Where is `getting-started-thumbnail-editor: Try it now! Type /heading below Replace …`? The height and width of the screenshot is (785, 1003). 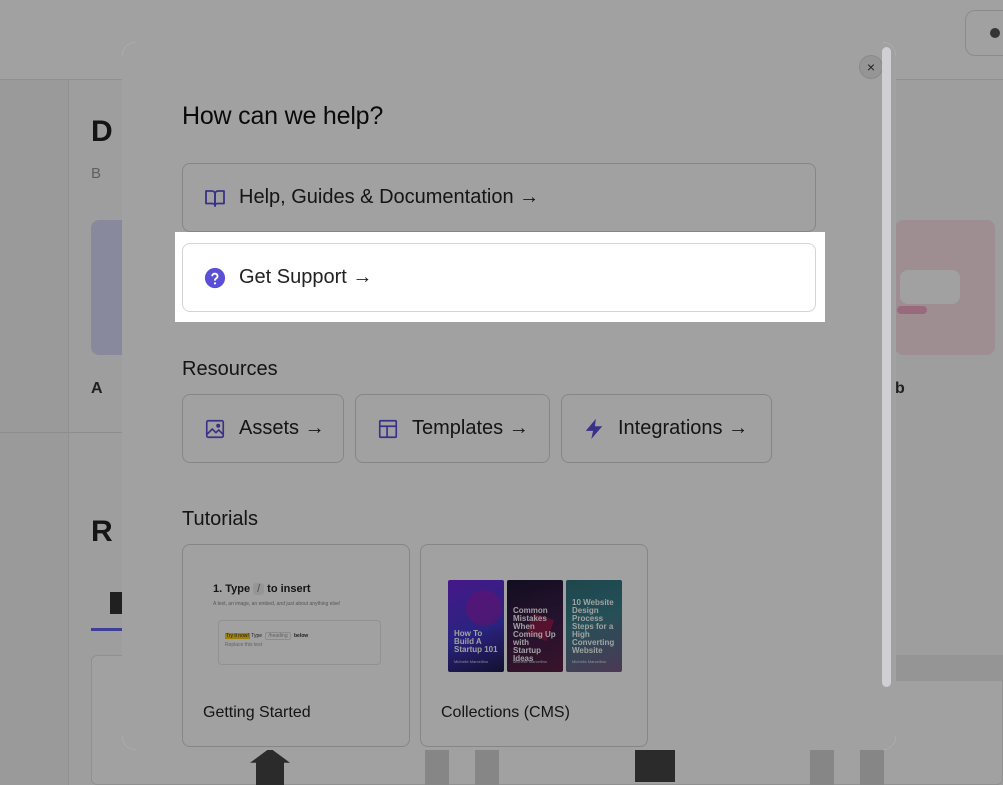
getting-started-thumbnail-editor: Try it now! Type /heading below Replace … is located at coordinates (299, 642).